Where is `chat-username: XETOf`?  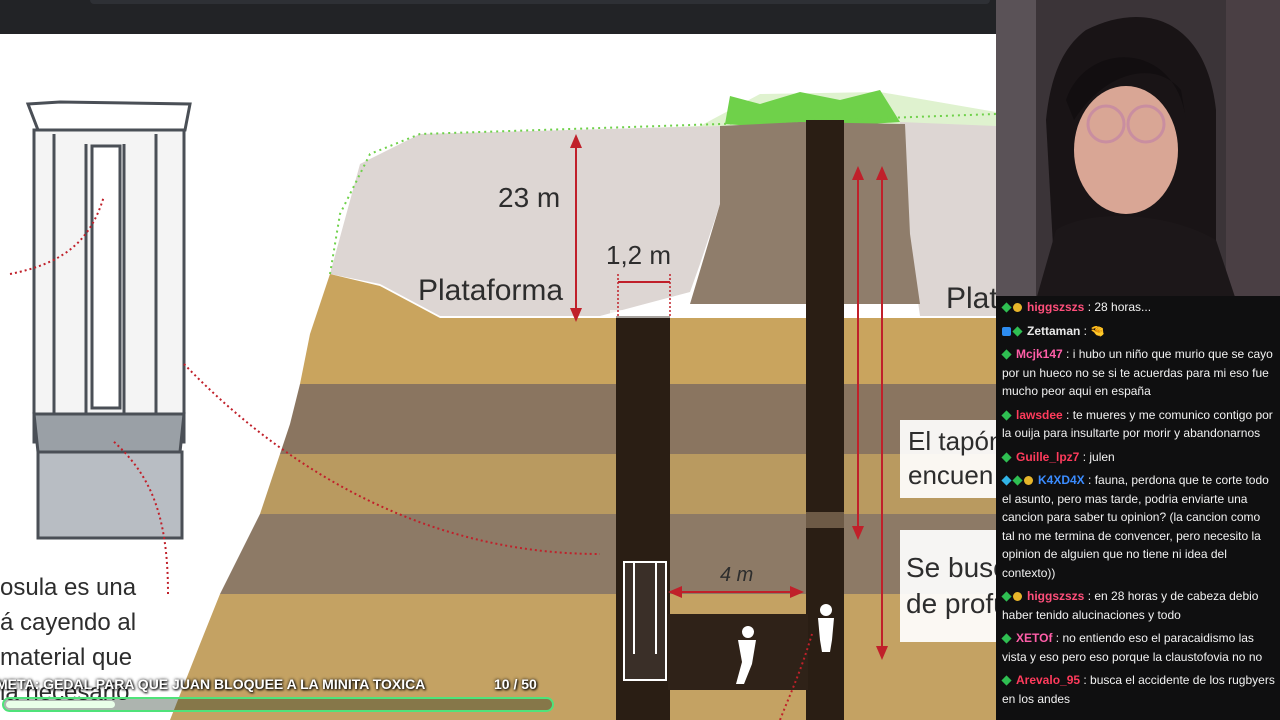
chat-username: XETOf is located at coordinates (1034, 638).